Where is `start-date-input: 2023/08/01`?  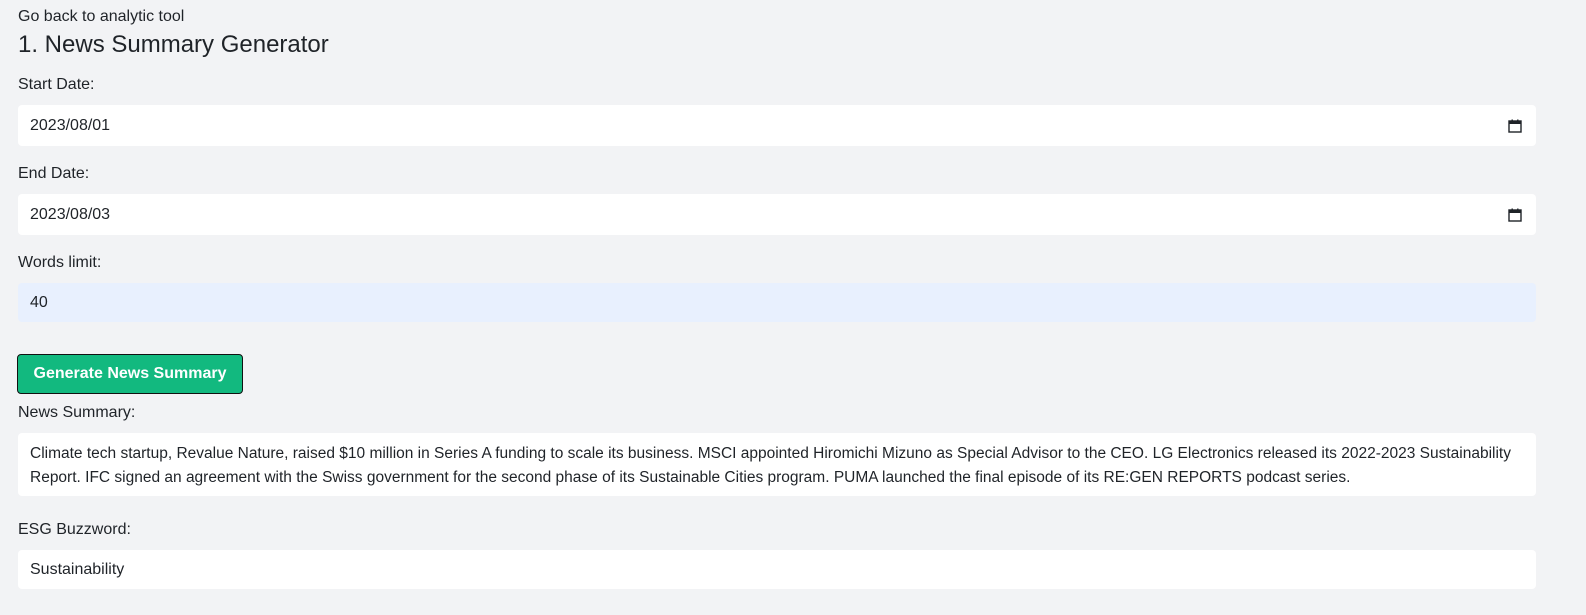
start-date-input: 2023/08/01 is located at coordinates (777, 125).